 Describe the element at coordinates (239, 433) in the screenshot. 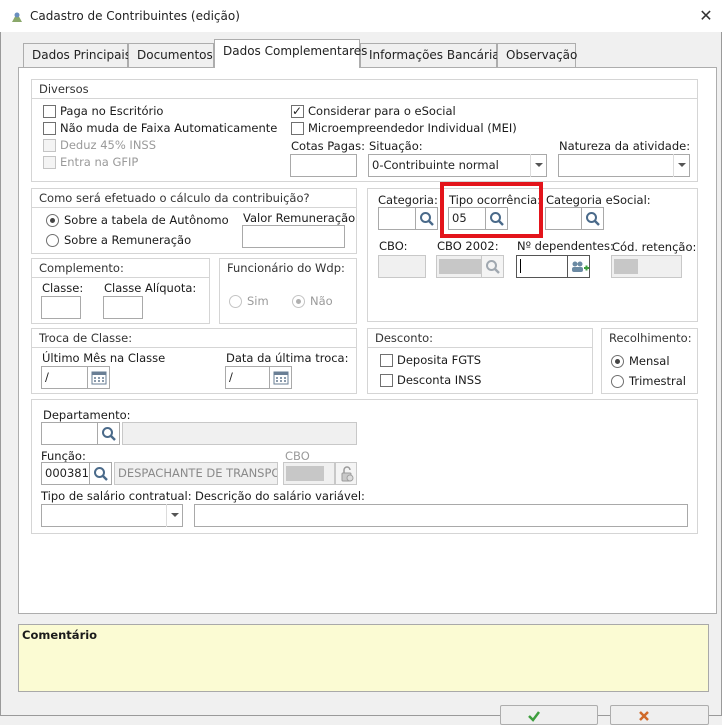

I see `departamento-desc-input` at that location.